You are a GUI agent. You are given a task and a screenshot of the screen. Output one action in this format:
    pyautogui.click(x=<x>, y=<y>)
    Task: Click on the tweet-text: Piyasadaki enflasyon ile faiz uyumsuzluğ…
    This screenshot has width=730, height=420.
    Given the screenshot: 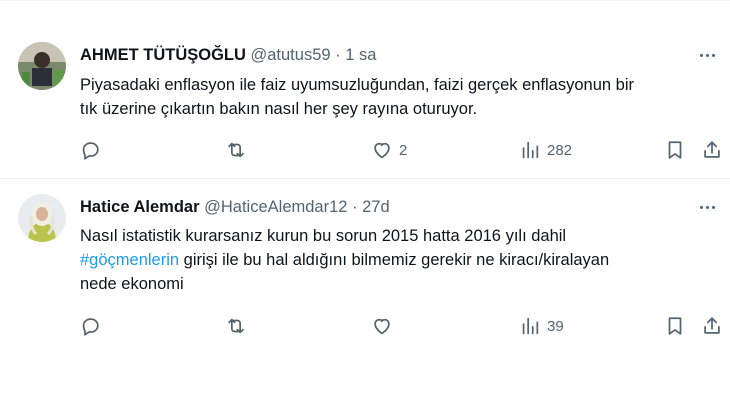 What is the action you would take?
    pyautogui.click(x=400, y=97)
    